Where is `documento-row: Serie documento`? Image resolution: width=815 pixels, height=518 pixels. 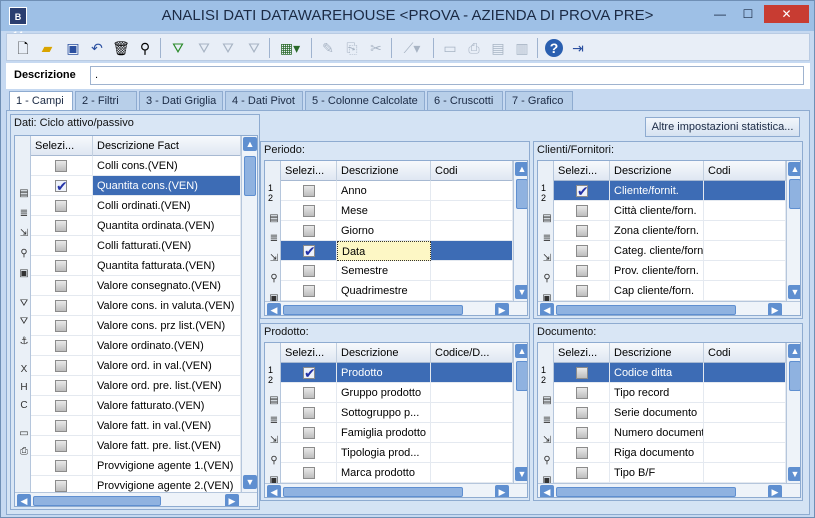
documento-row: Serie documento is located at coordinates (670, 413).